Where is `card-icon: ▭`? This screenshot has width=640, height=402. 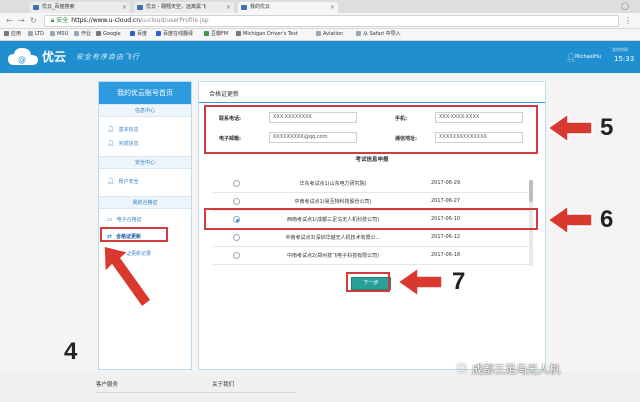
card-icon: ▭ is located at coordinates (110, 219).